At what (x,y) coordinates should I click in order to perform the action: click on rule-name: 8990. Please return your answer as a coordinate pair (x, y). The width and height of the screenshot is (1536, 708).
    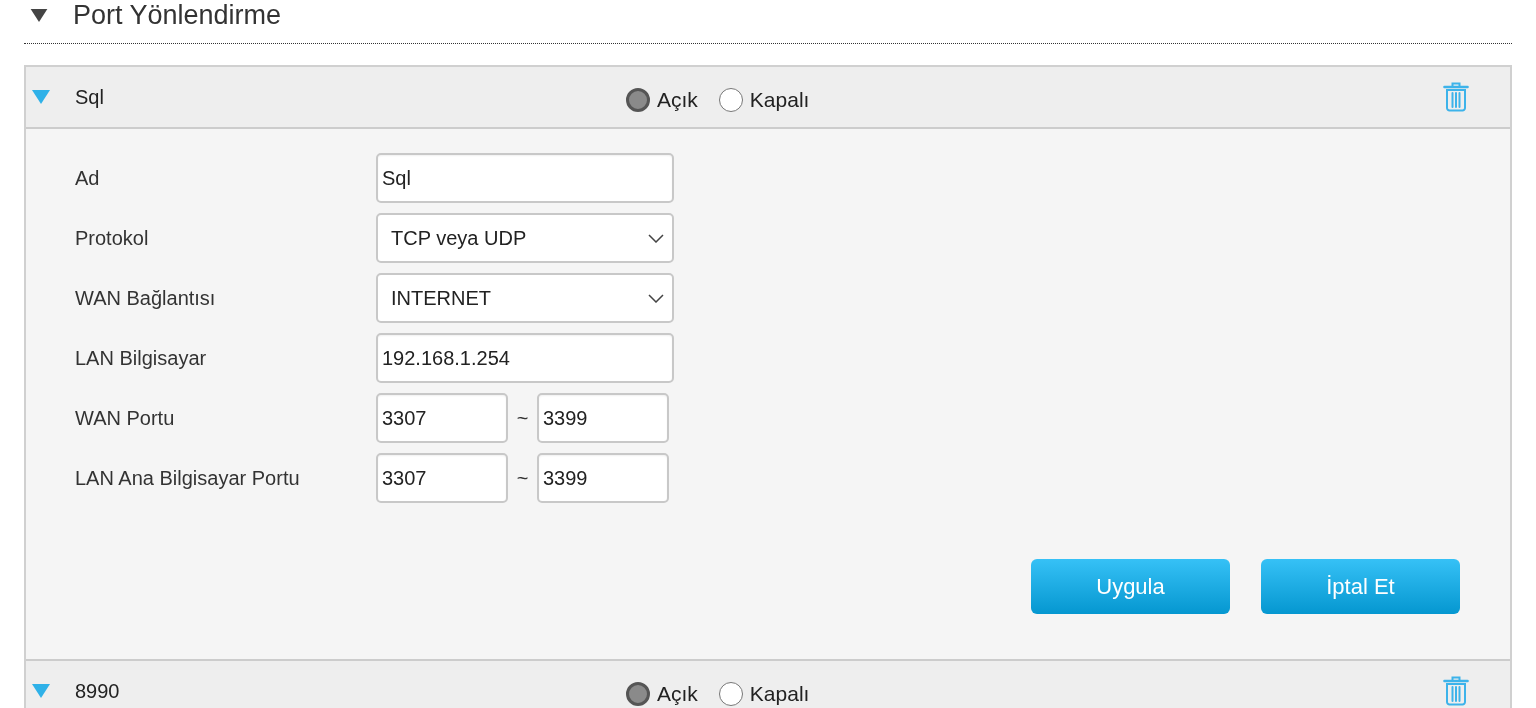
    Looking at the image, I should click on (97, 691).